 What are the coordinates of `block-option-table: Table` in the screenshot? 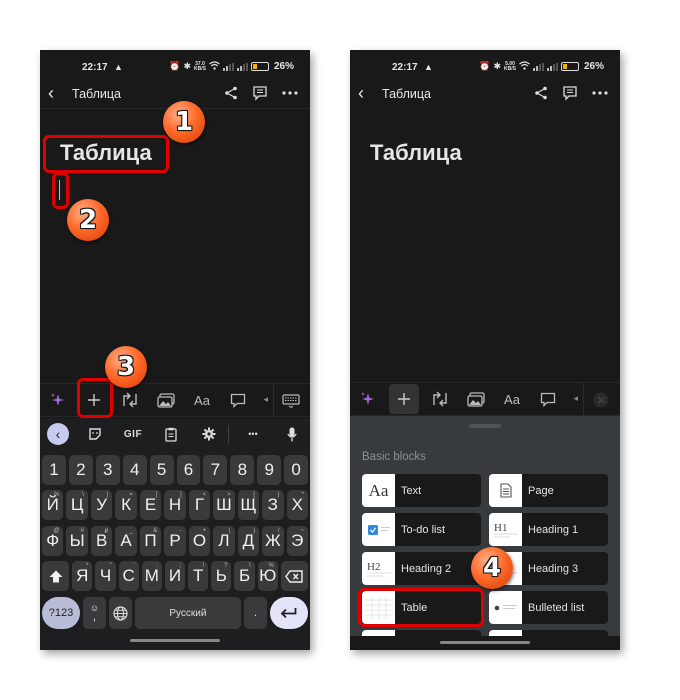 It's located at (421, 607).